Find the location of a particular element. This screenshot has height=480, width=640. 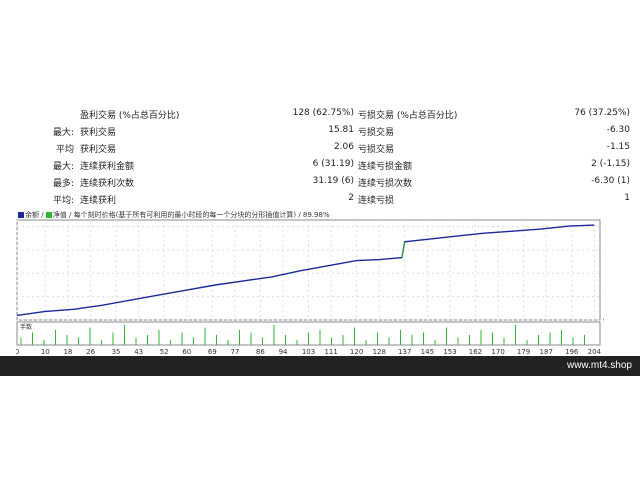

y-tick-label: 1037 is located at coordinates (603, 298).